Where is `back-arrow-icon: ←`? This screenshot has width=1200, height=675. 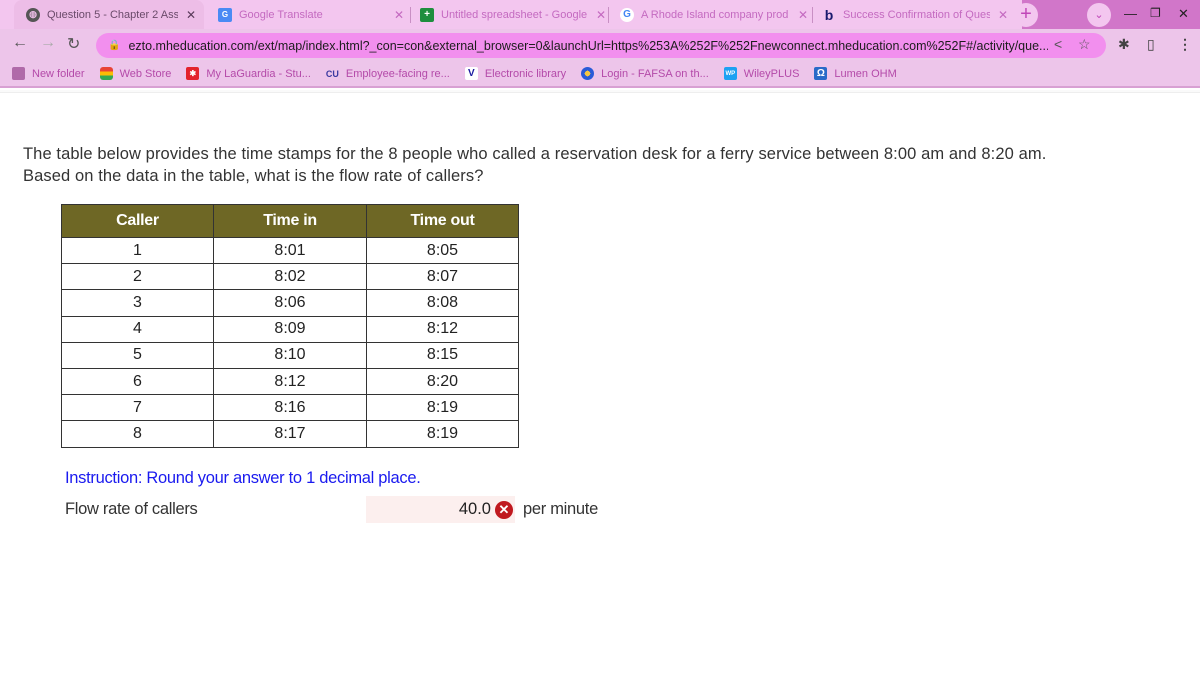 back-arrow-icon: ← is located at coordinates (20, 43).